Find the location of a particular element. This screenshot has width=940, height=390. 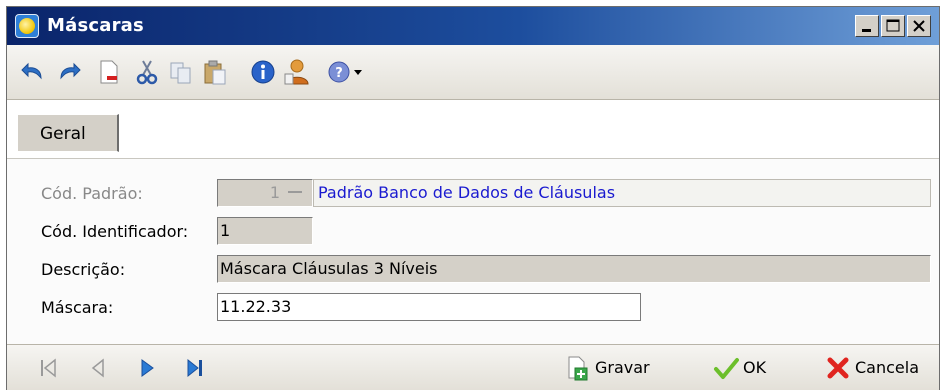

info-icon is located at coordinates (263, 72).